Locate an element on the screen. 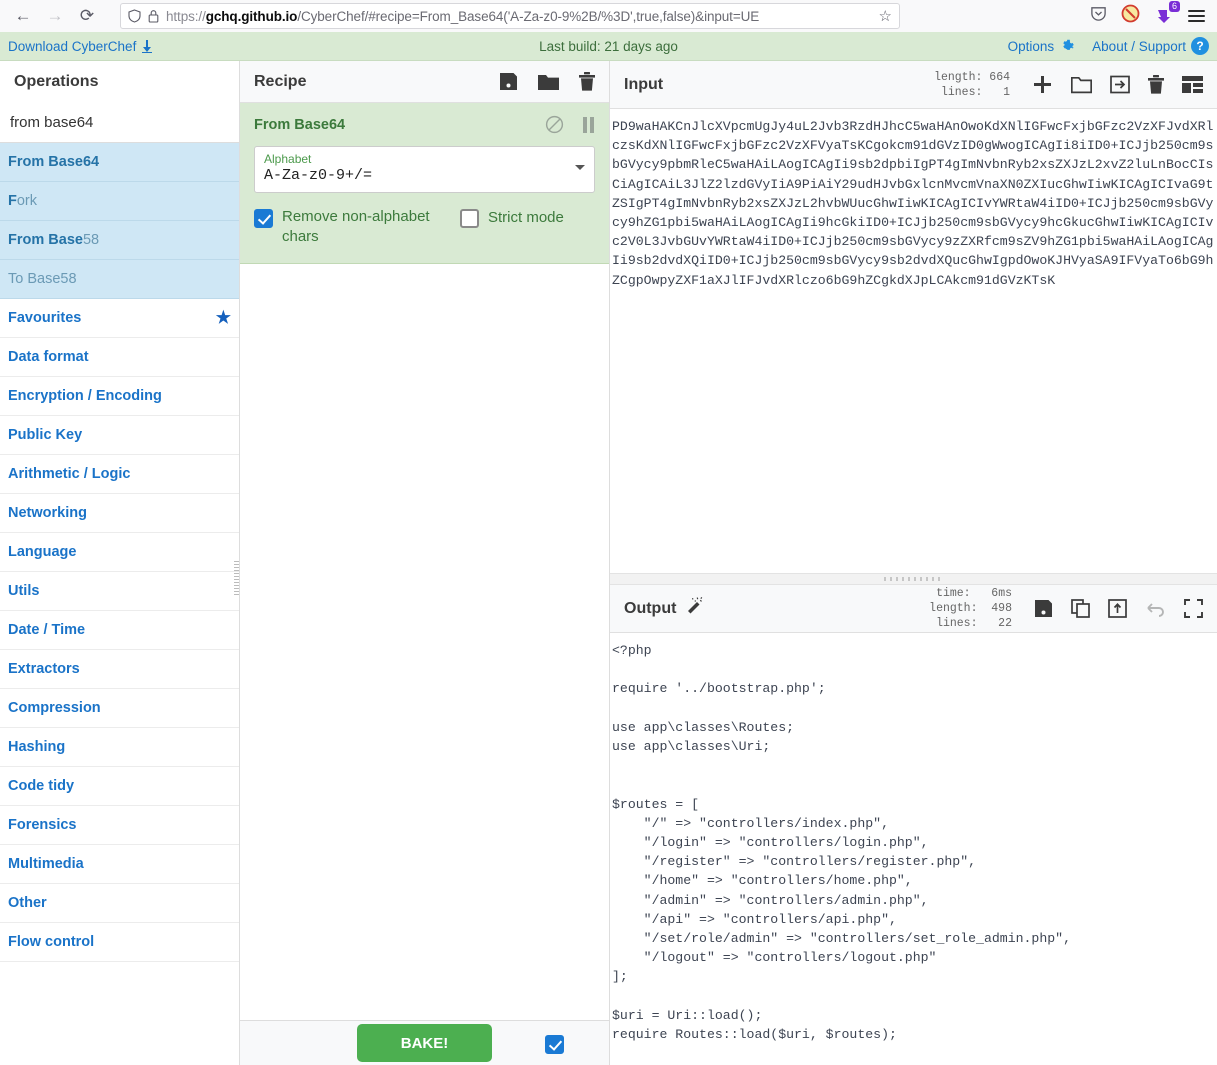 This screenshot has width=1217, height=1065. category-forensics: Forensics is located at coordinates (119, 825).